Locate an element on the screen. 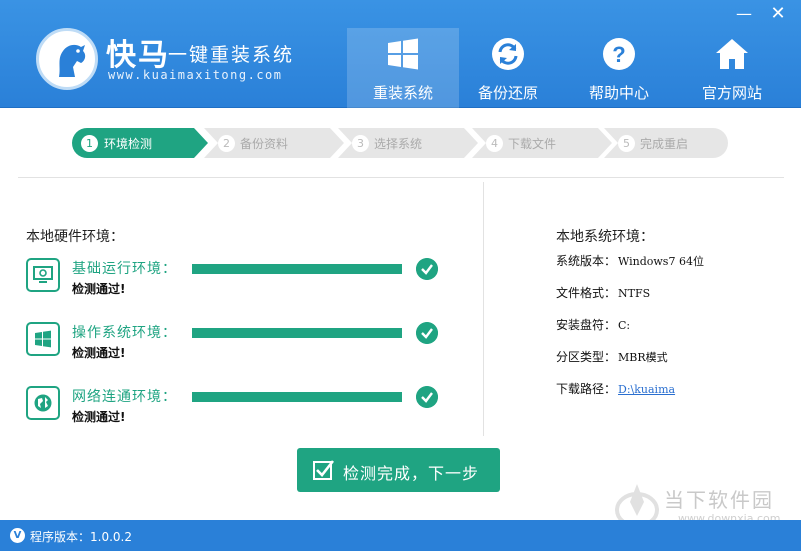  hardware-title: 本地硬件环境： is located at coordinates (75, 237).